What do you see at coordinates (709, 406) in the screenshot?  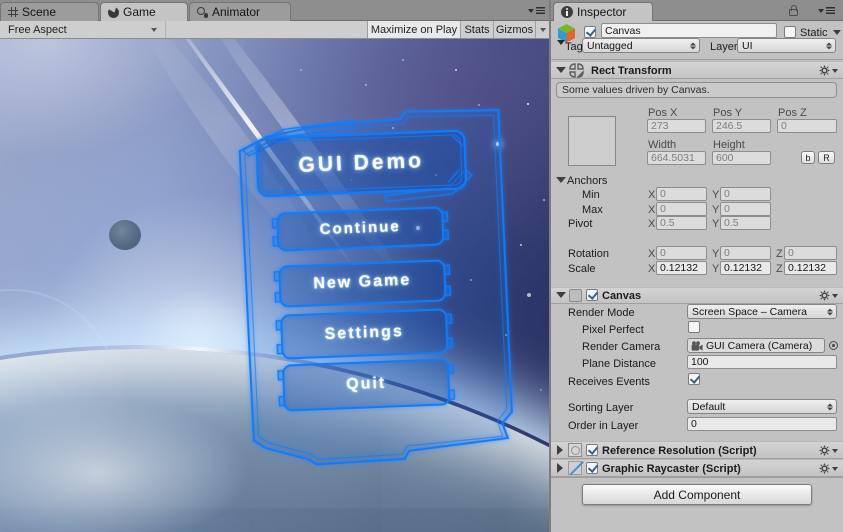 I see `sorting-layer-value: Default` at bounding box center [709, 406].